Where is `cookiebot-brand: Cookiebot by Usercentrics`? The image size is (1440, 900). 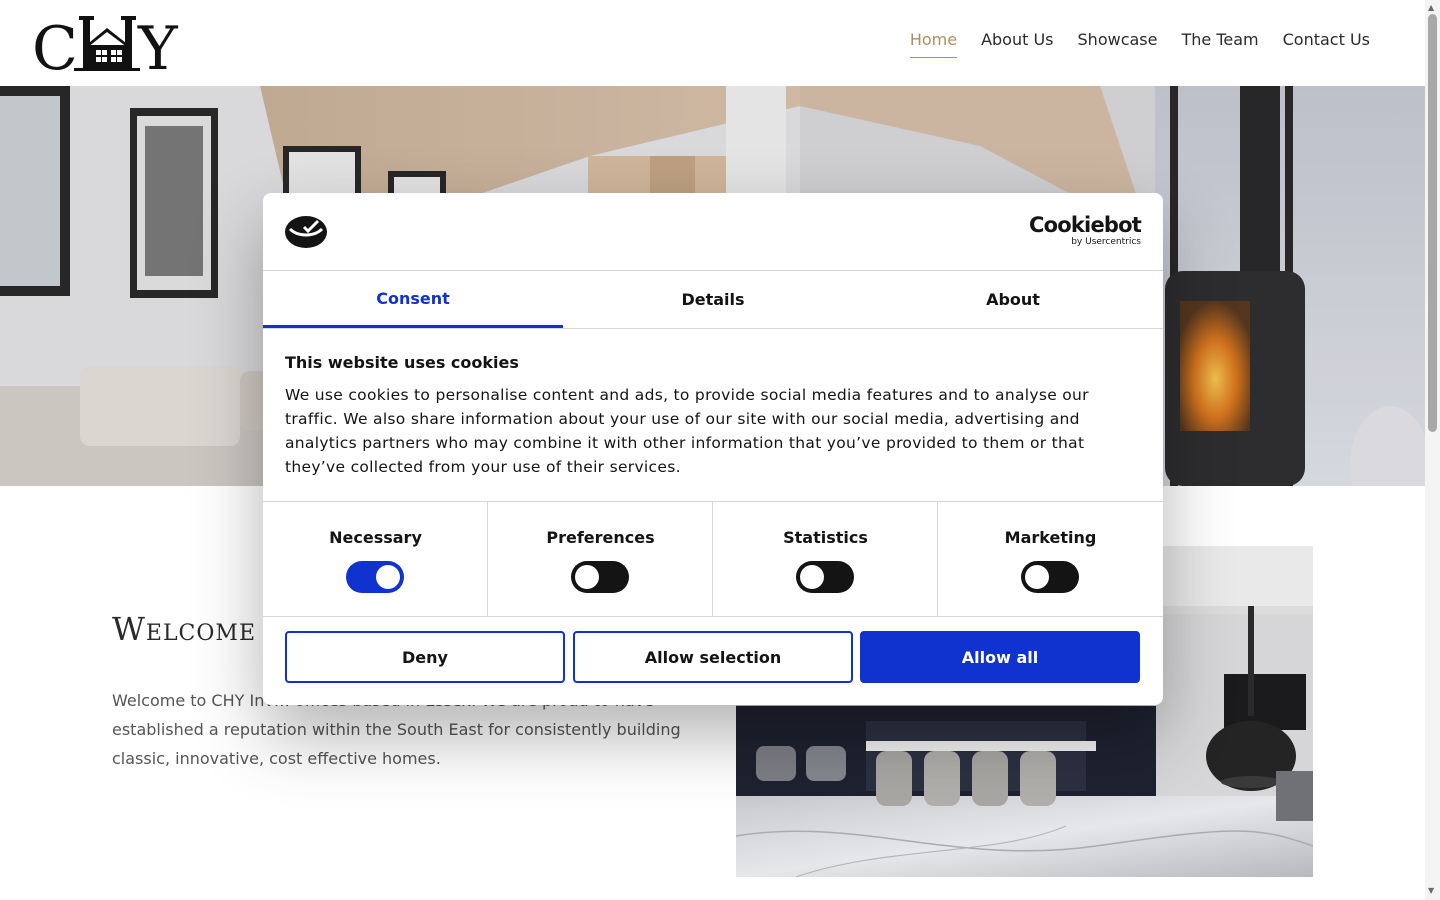
cookiebot-brand: Cookiebot by Usercentrics is located at coordinates (1085, 231).